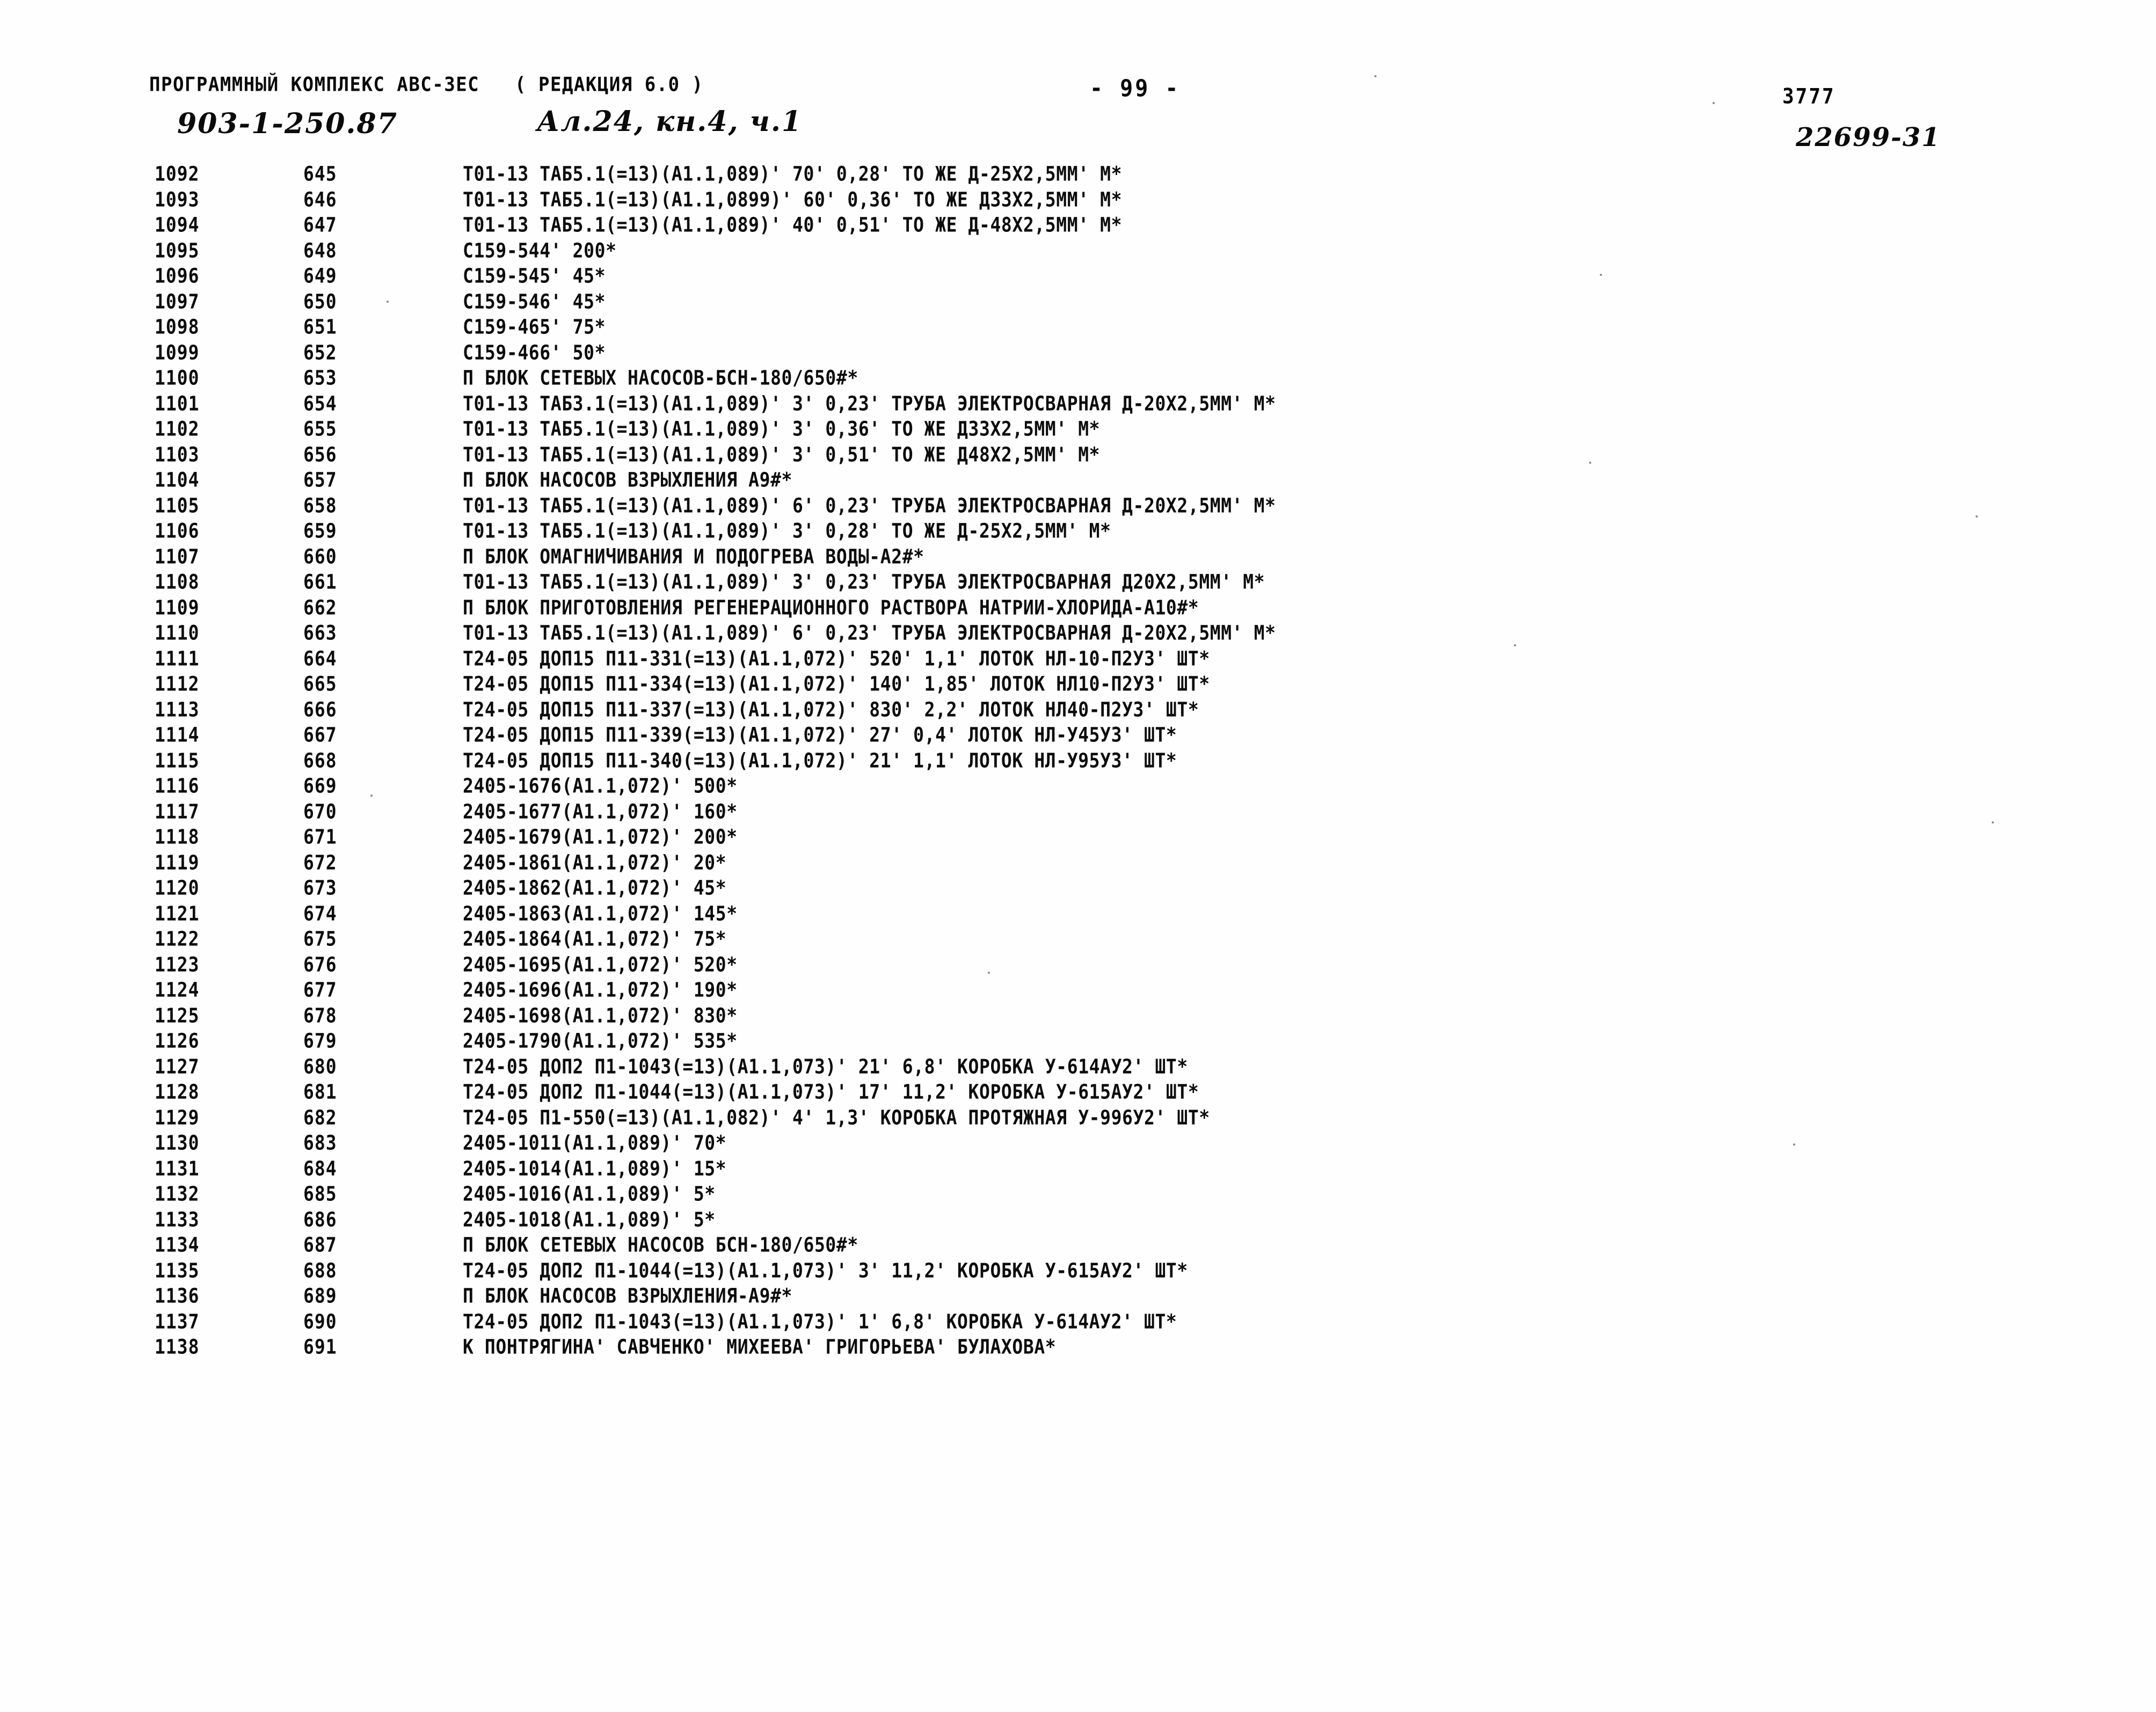  What do you see at coordinates (177, 1143) in the screenshot?
I see `row-sequence-number: 1130` at bounding box center [177, 1143].